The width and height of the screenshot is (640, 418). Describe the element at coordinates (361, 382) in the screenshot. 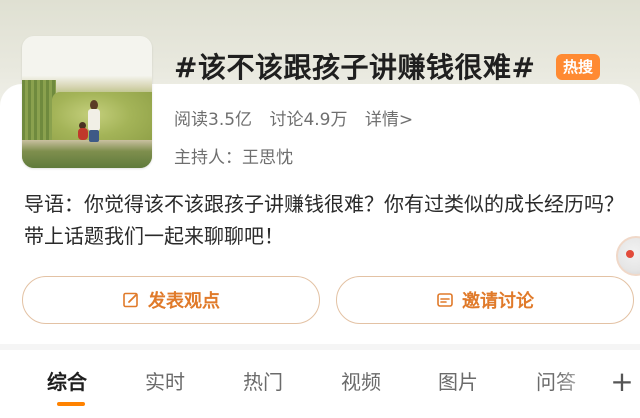

I see `tab-video: 视频` at that location.